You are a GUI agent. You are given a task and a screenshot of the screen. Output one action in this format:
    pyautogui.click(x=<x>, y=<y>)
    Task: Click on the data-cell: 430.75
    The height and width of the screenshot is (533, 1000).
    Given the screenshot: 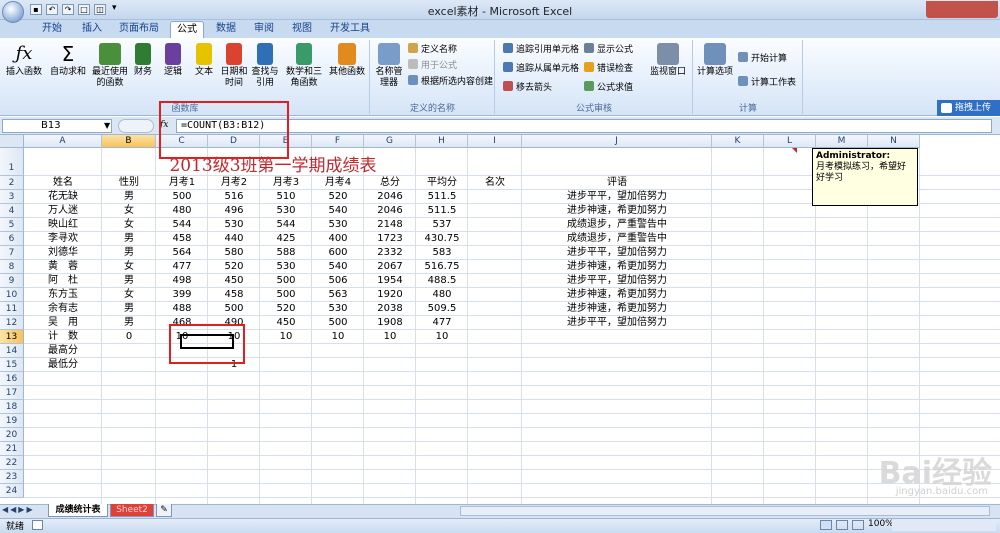 What is the action you would take?
    pyautogui.click(x=442, y=238)
    